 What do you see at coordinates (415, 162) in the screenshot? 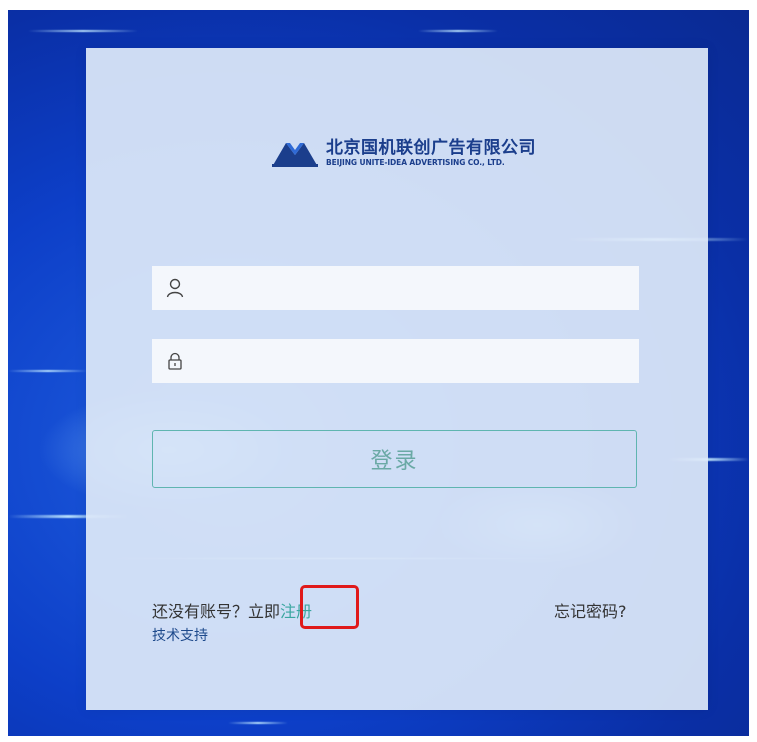
I see `company-name-en: BEIJING UNITE-IDEA ADVERTISING CO., LTD.` at bounding box center [415, 162].